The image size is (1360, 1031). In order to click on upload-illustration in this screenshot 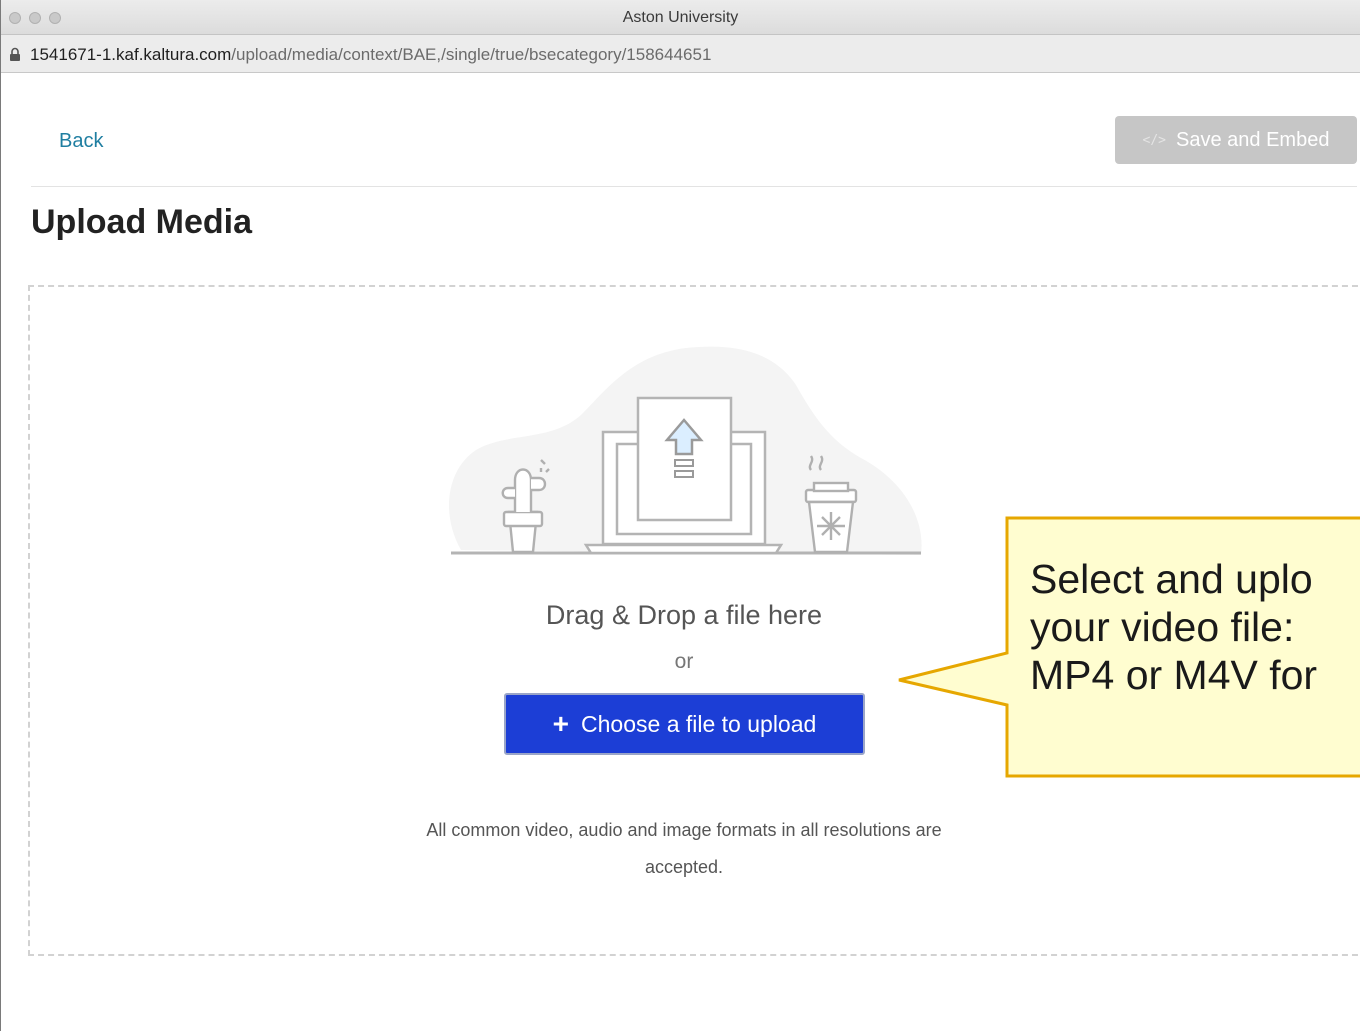, I will do `click(685, 450)`.